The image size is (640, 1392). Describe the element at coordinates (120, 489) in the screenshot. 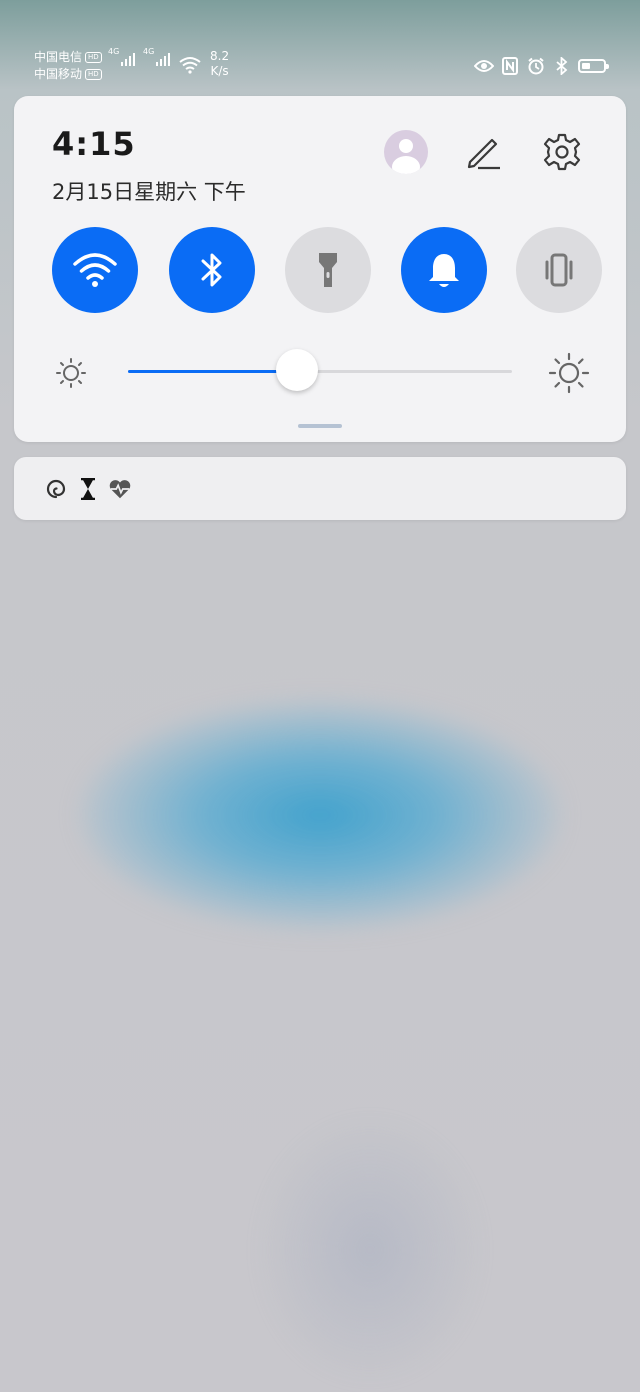

I see `heart-pulse-icon` at that location.